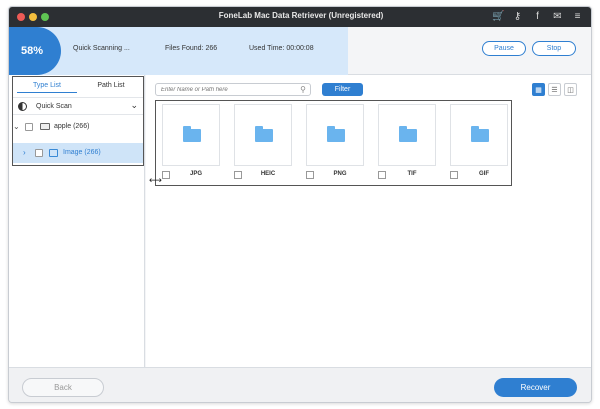 The height and width of the screenshot is (409, 600). I want to click on title-icons: 🛒 ⚷ f ✉ ≡, so click(537, 16).